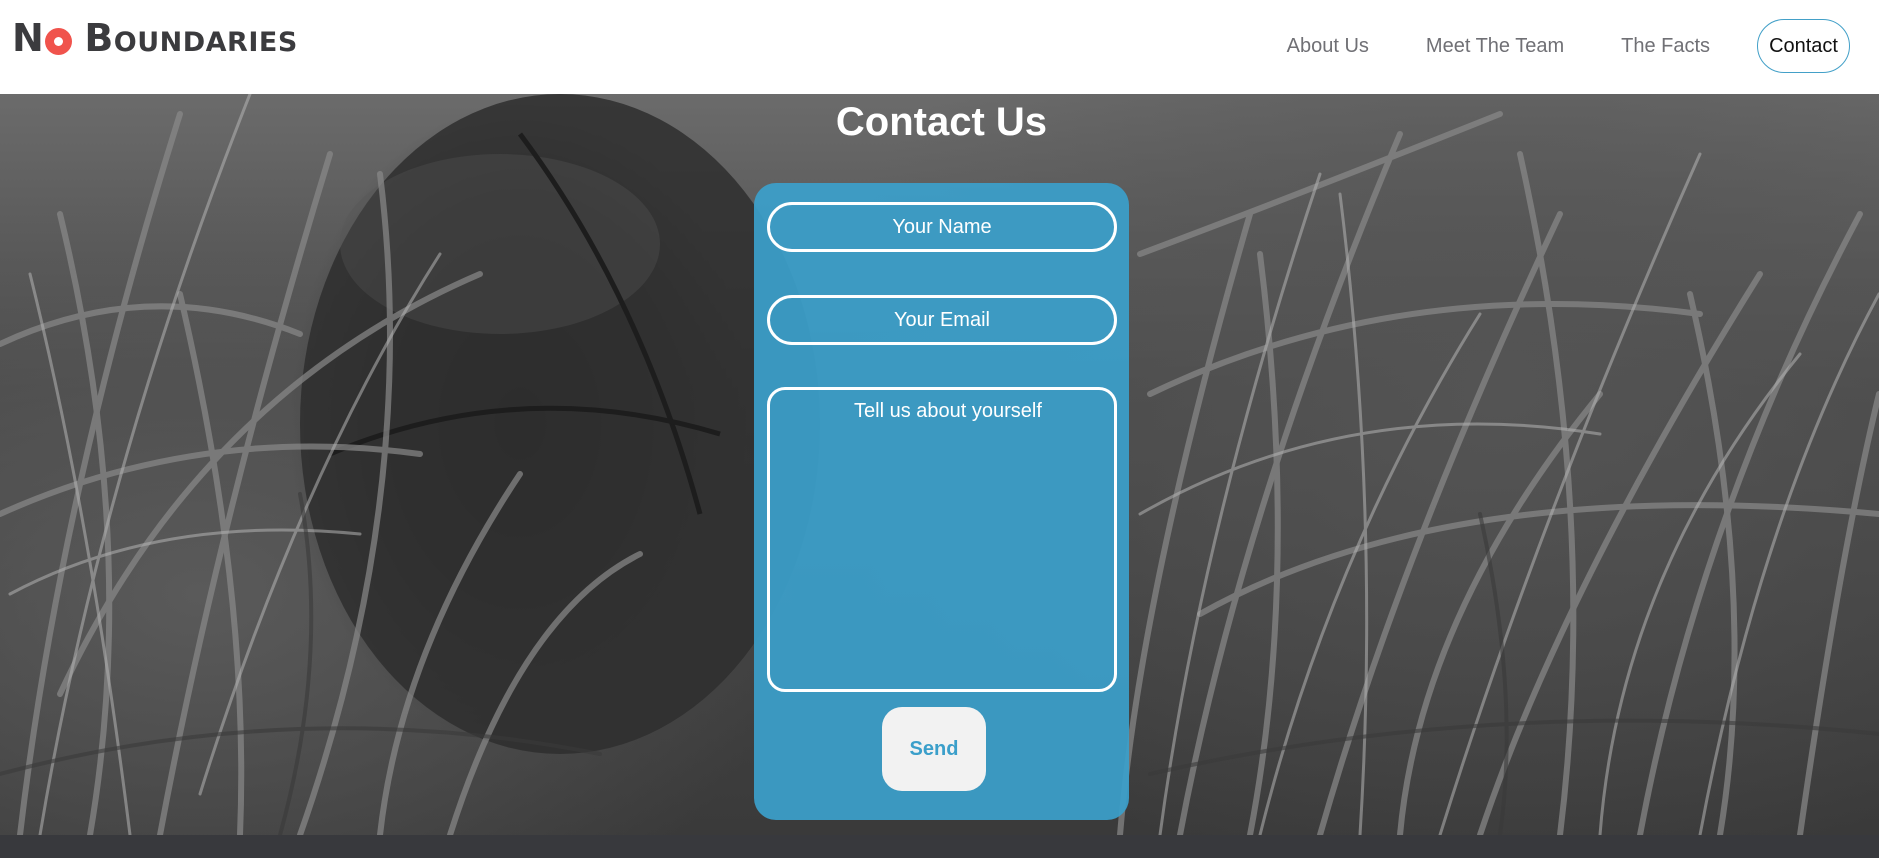 The height and width of the screenshot is (858, 1879). What do you see at coordinates (942, 320) in the screenshot?
I see `email-field: Your Email` at bounding box center [942, 320].